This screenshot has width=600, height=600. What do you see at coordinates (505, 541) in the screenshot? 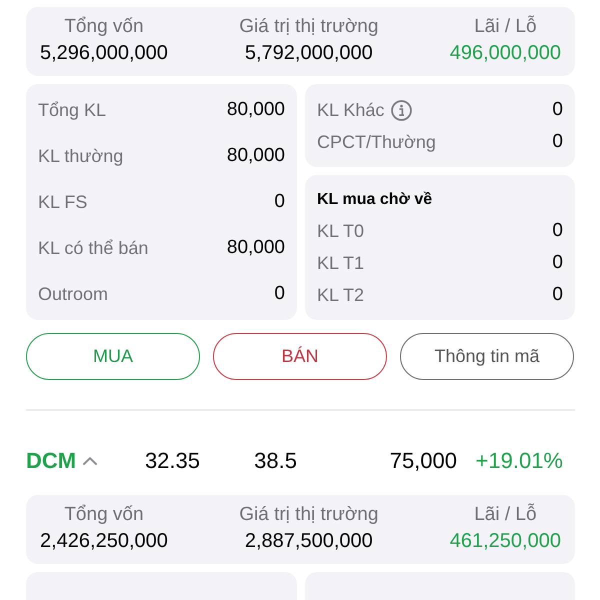
I see `summary-value: 461,250,000` at bounding box center [505, 541].